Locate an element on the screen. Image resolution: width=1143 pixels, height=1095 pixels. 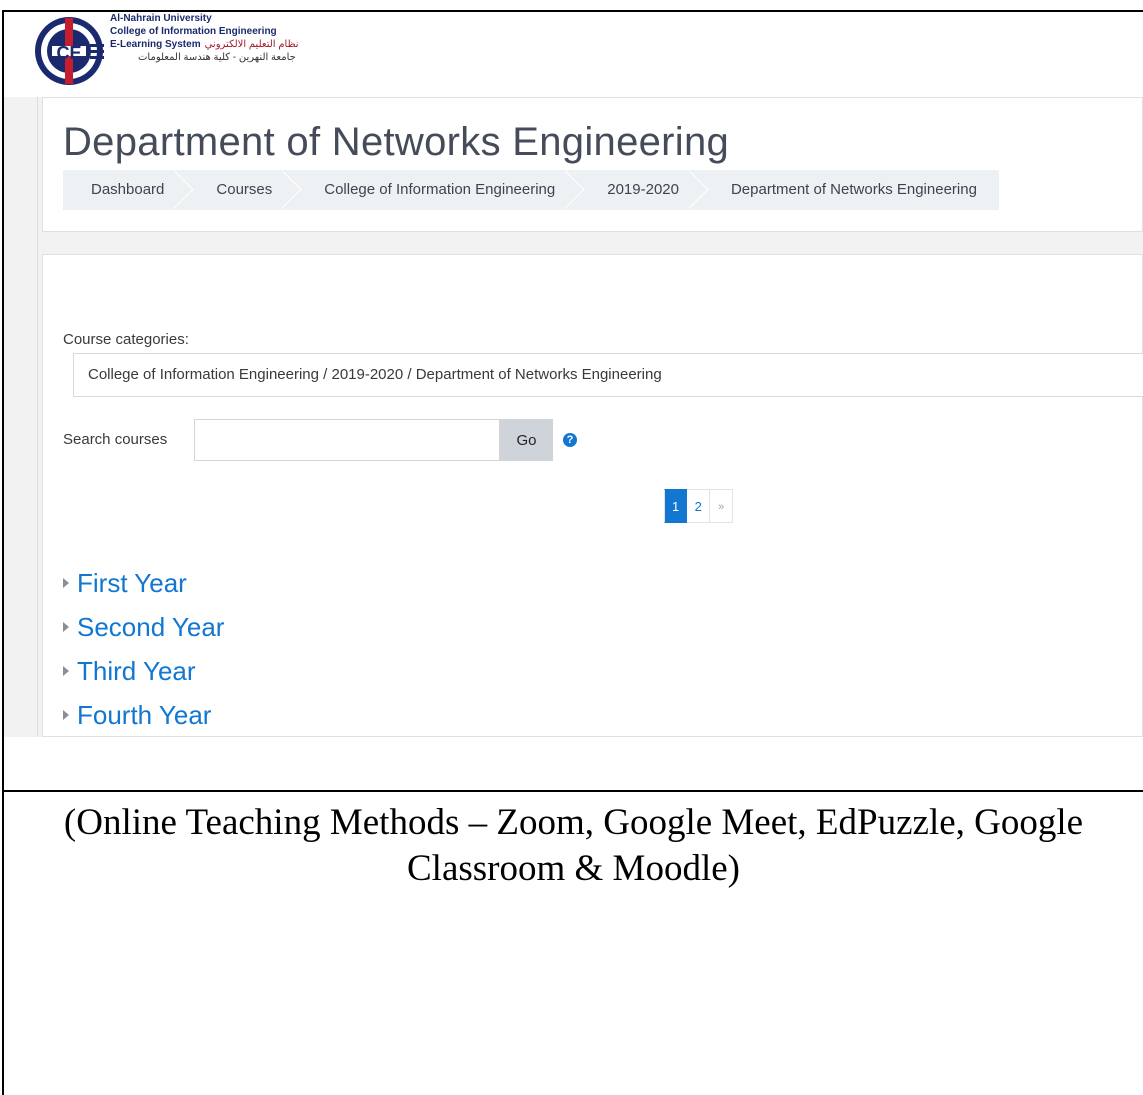
pagination: 1 2 » is located at coordinates (699, 506).